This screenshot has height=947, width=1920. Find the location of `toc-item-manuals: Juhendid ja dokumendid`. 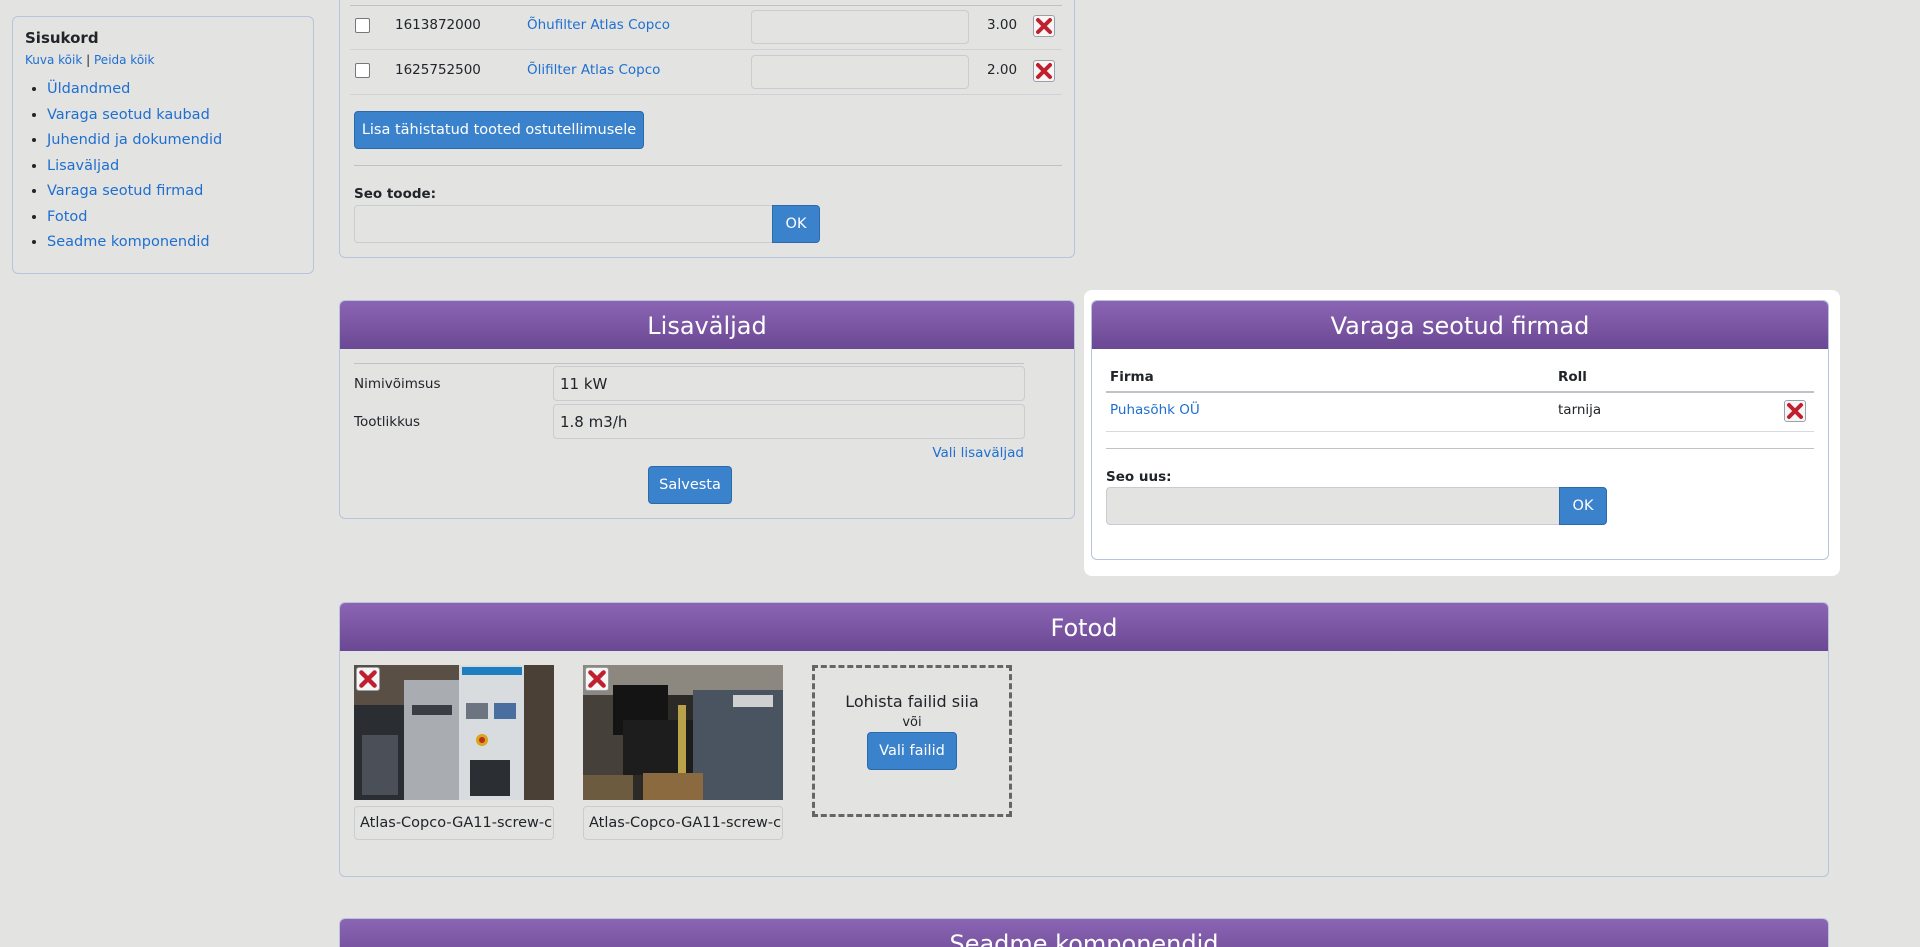

toc-item-manuals: Juhendid ja dokumendid is located at coordinates (174, 141).